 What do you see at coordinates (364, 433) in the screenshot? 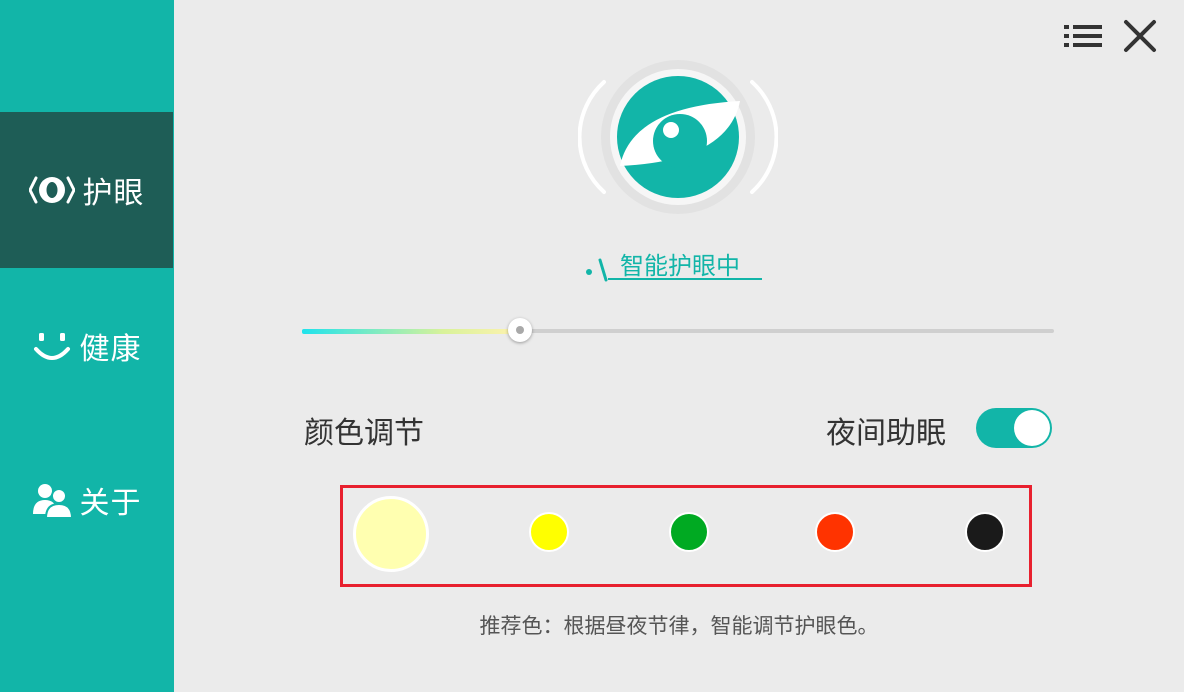
I see `color-adjust-label: 颜色调节` at bounding box center [364, 433].